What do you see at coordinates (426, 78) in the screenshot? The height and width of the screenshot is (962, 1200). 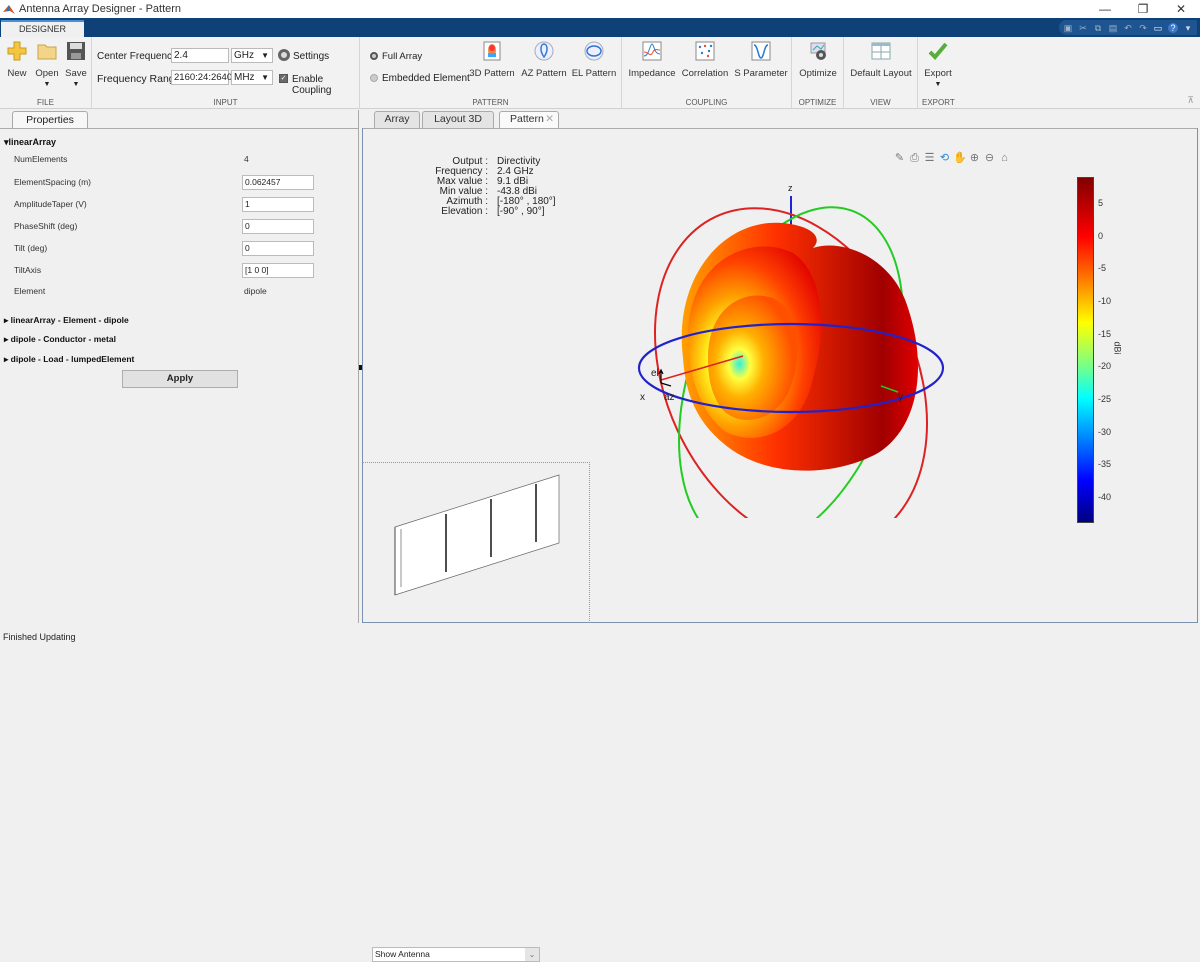 I see `embedded-element-label: Embedded Element` at bounding box center [426, 78].